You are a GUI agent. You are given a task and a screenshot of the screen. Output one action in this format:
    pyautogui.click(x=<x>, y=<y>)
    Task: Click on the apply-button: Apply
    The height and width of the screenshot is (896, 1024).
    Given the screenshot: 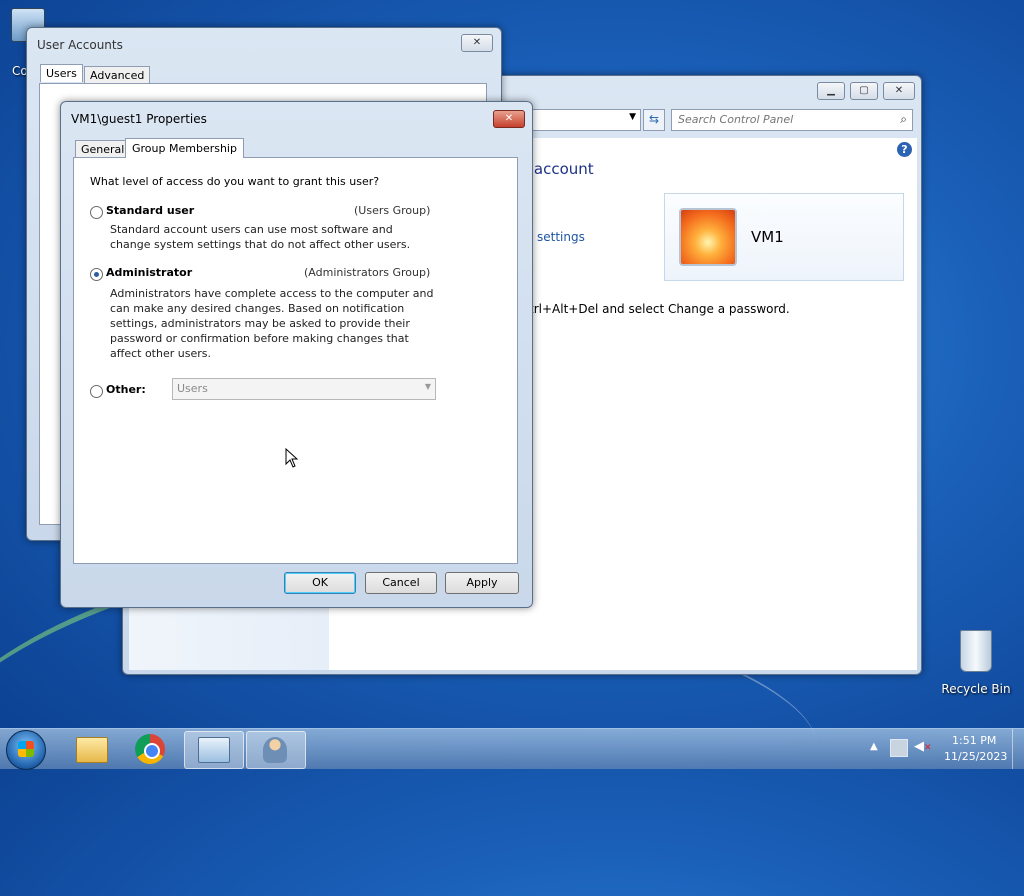 What is the action you would take?
    pyautogui.click(x=482, y=583)
    